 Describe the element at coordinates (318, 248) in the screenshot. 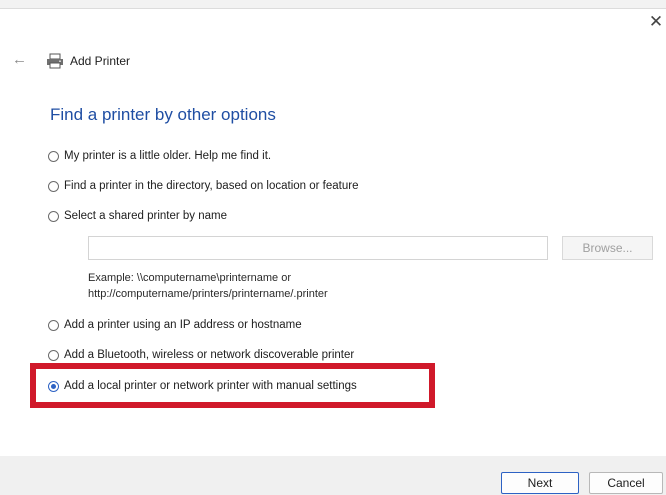

I see `shared-printer-name-input` at that location.